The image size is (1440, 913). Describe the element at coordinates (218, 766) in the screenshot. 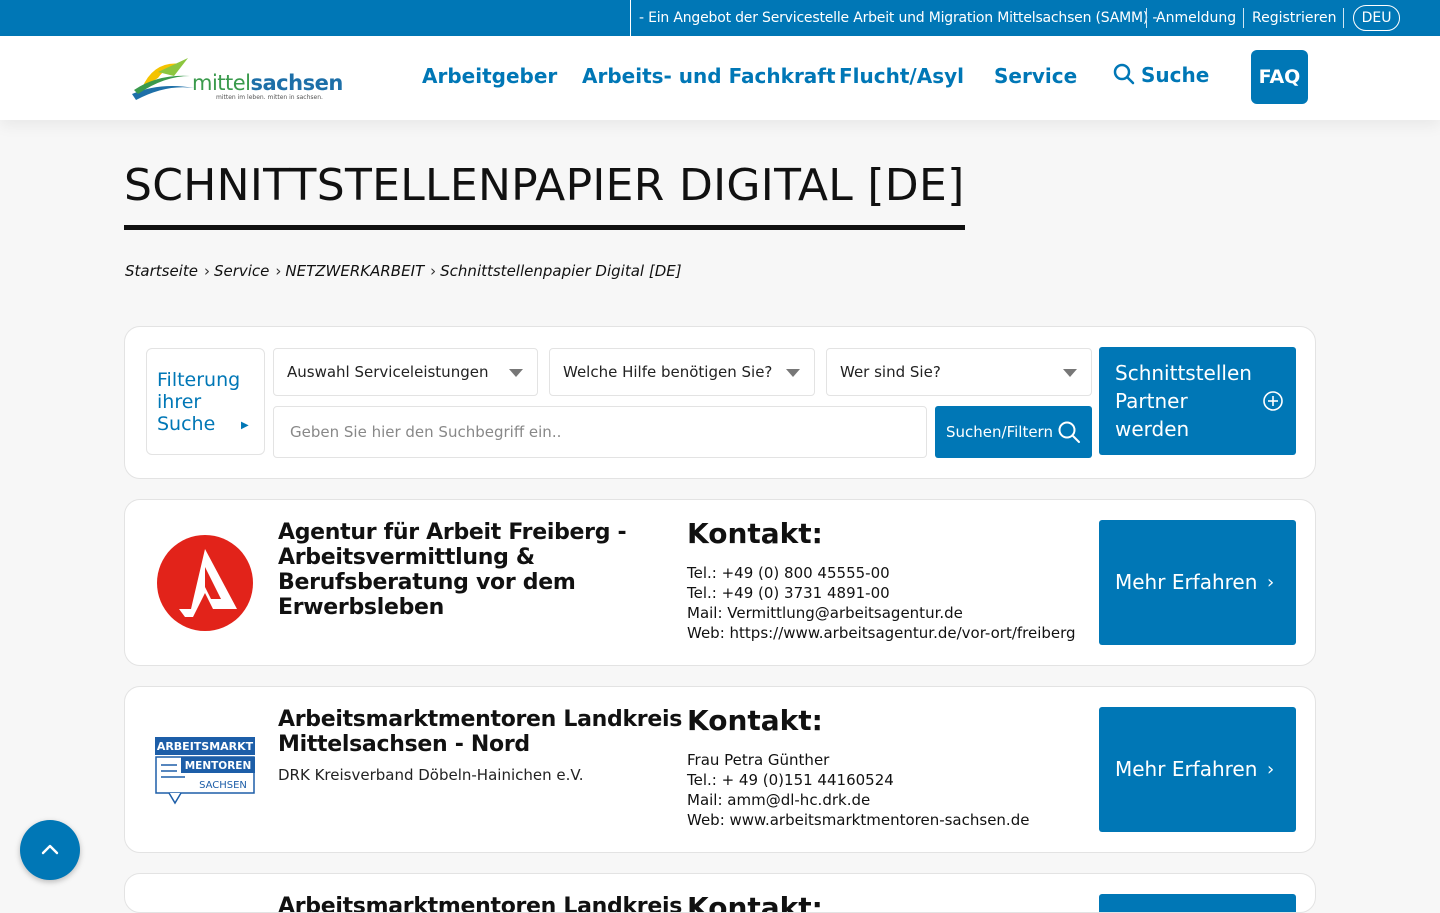

I see `svg-text: MENTOREN` at that location.